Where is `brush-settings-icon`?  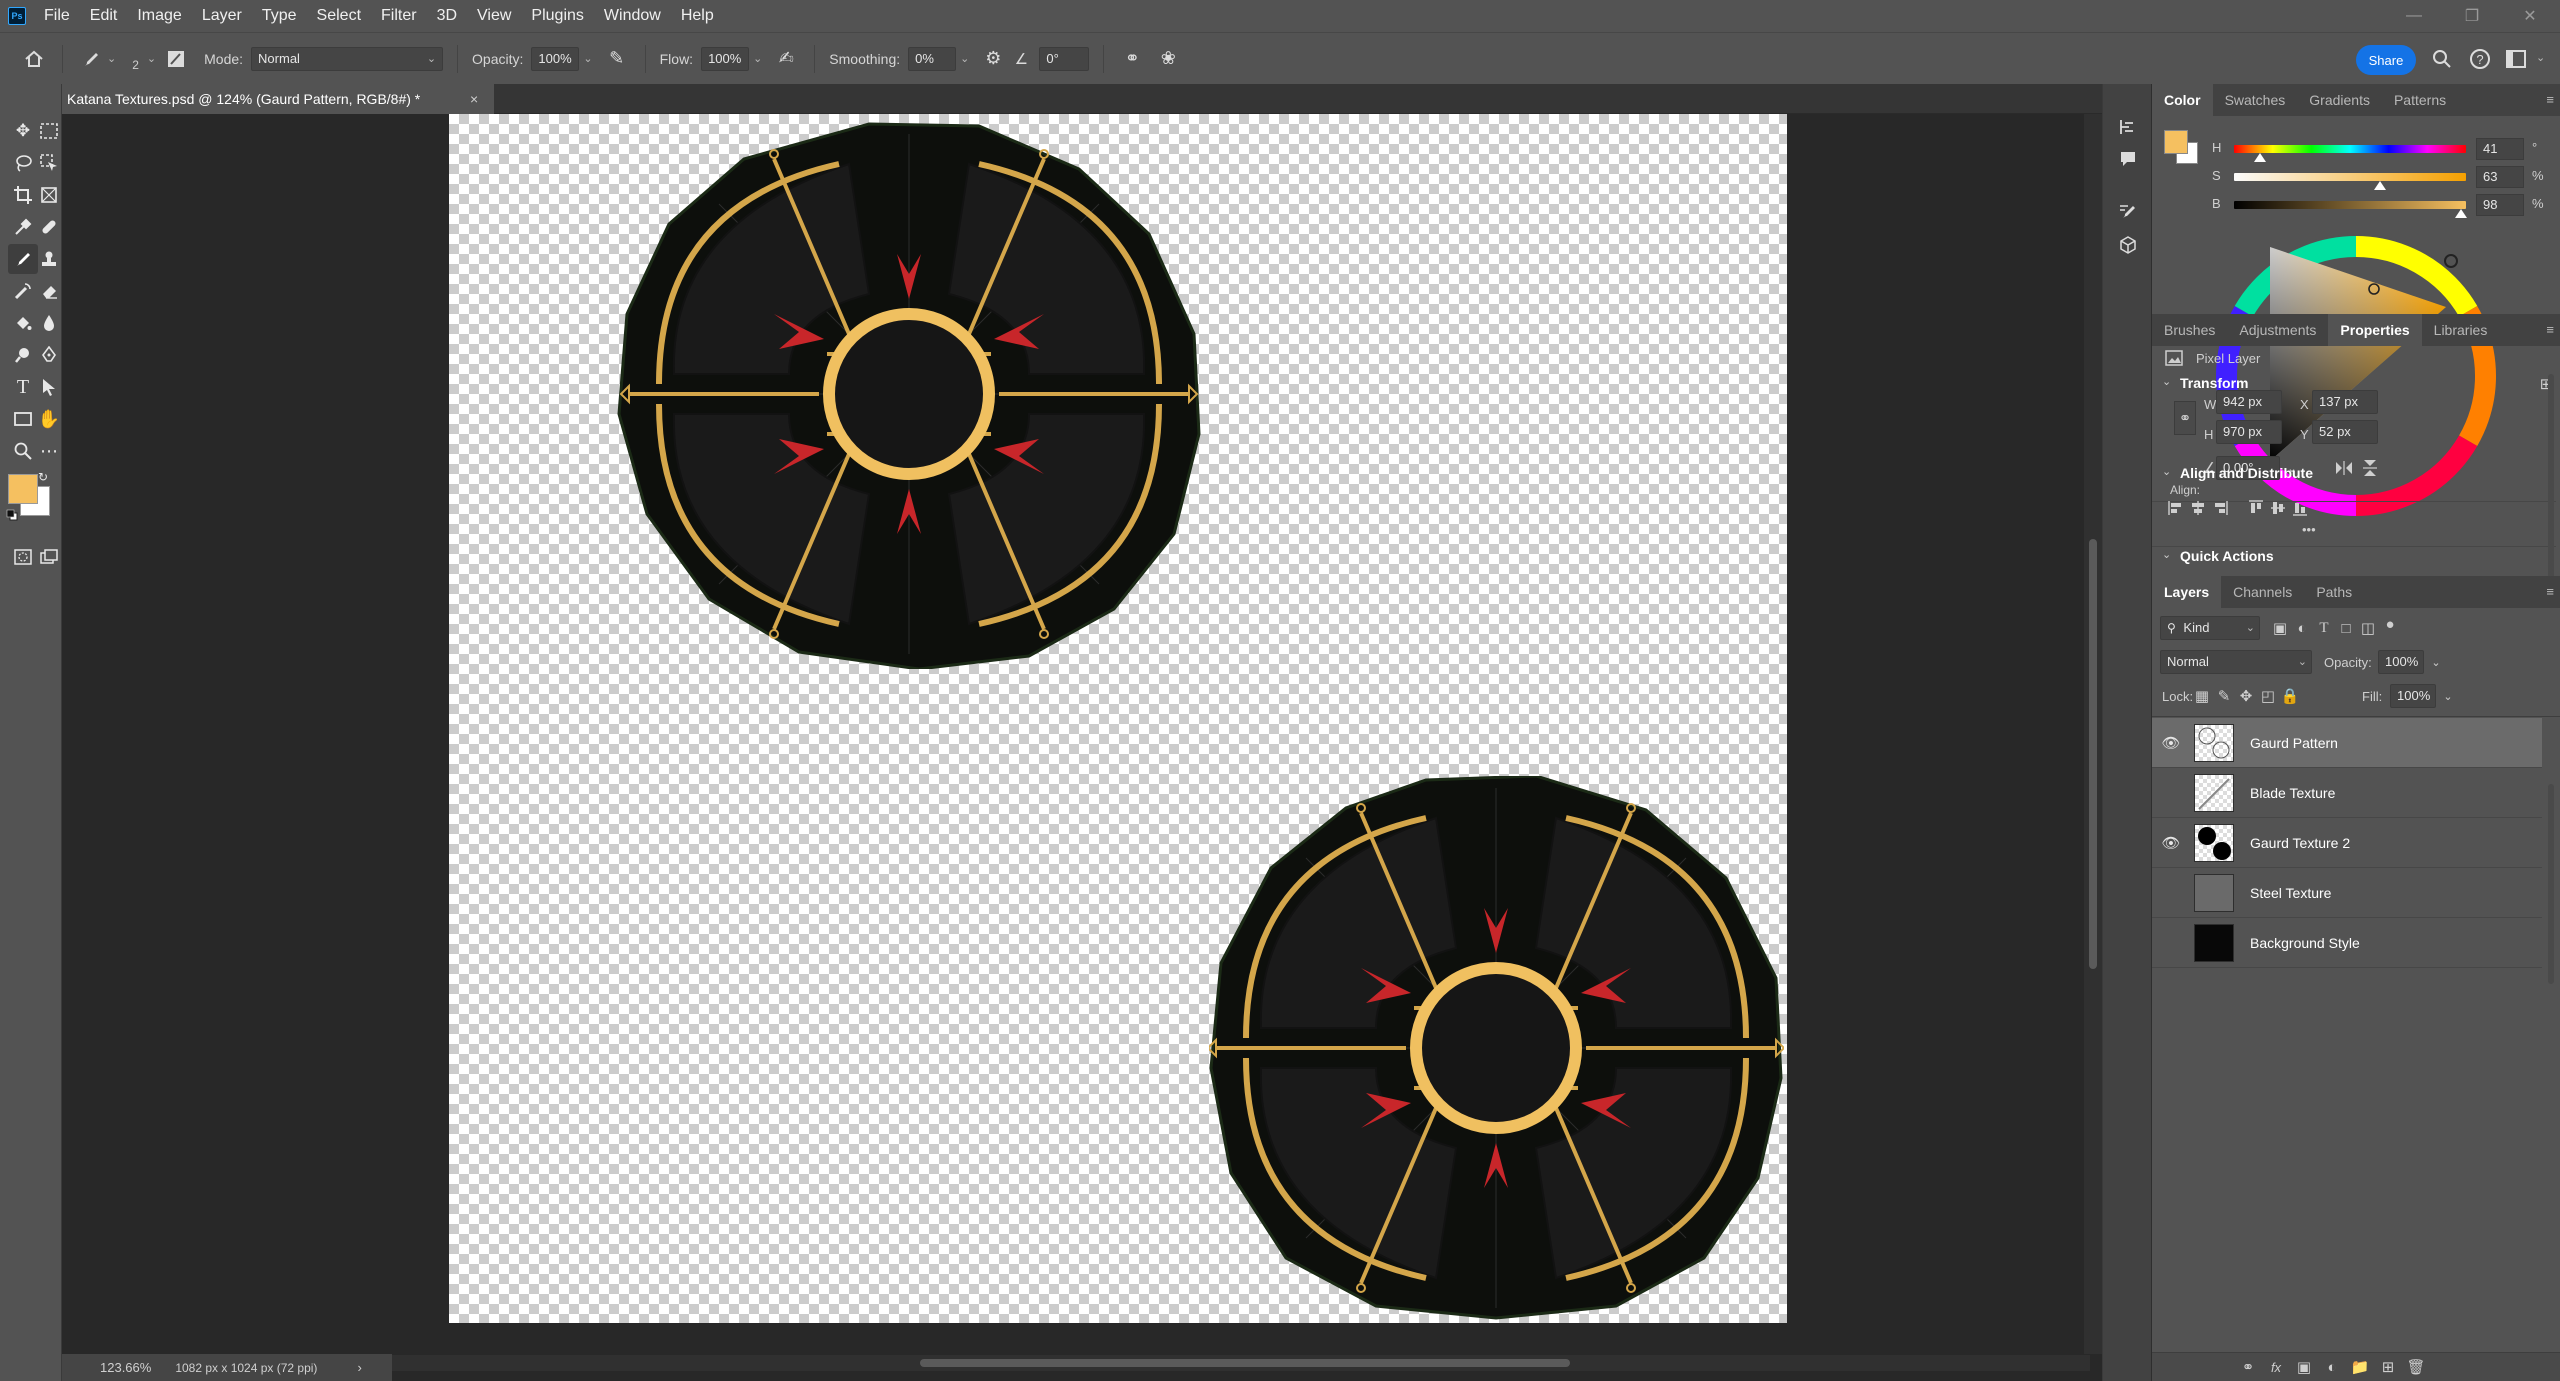 brush-settings-icon is located at coordinates (176, 59).